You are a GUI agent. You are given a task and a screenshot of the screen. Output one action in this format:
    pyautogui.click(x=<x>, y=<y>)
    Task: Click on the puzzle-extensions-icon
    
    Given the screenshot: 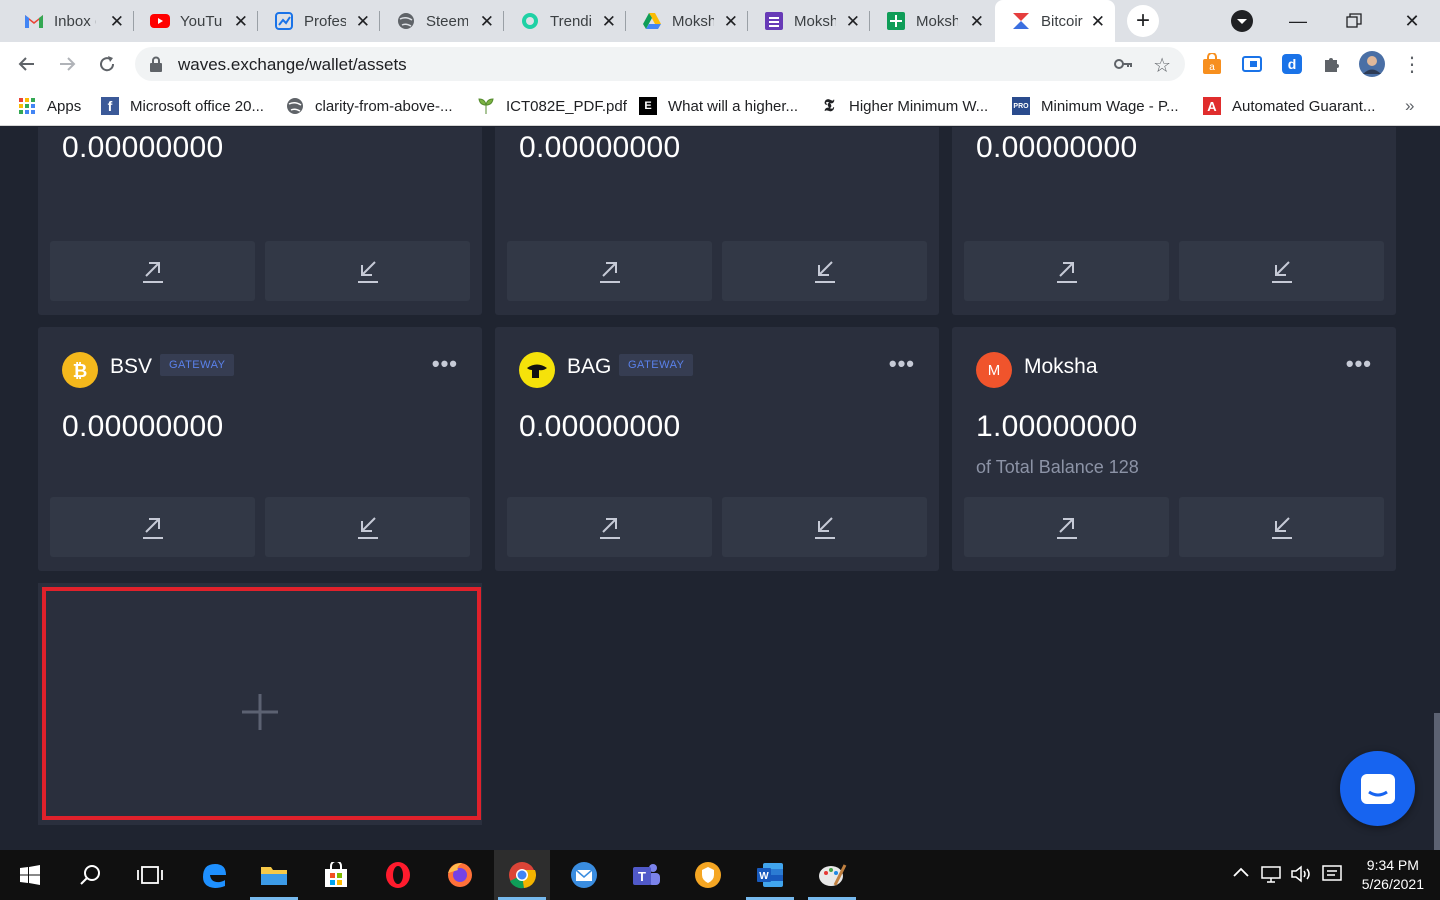 What is the action you would take?
    pyautogui.click(x=1332, y=64)
    